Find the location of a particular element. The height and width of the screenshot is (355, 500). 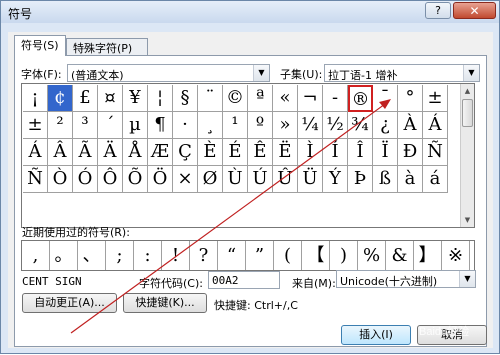

tab-special-characters: 特殊字符(P) is located at coordinates (107, 46).